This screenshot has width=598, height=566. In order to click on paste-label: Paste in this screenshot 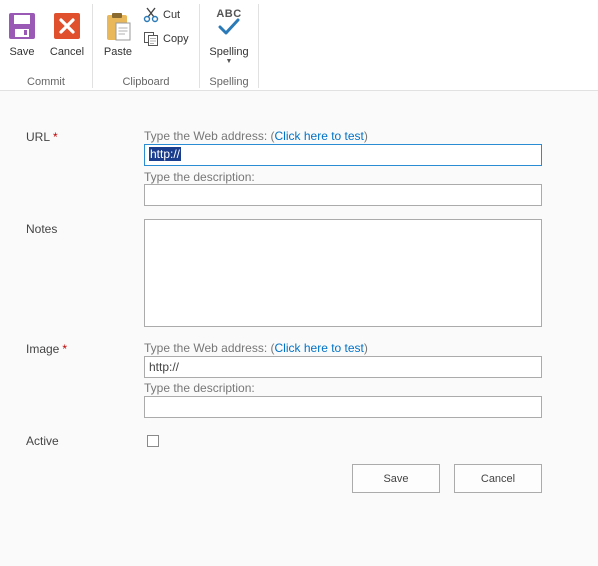, I will do `click(118, 52)`.